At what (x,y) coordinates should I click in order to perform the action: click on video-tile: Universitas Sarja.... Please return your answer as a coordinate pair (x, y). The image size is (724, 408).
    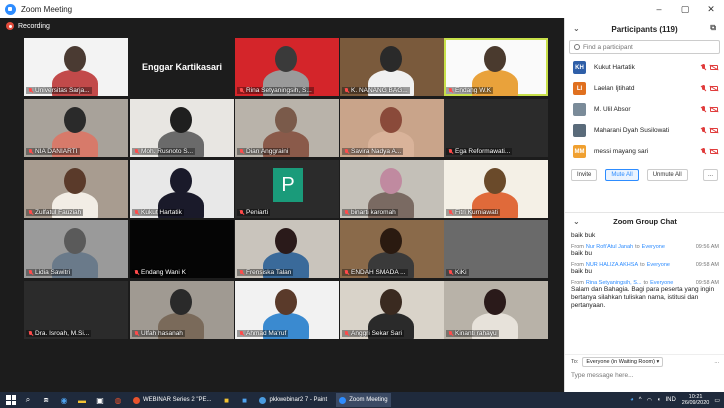
    Looking at the image, I should click on (76, 67).